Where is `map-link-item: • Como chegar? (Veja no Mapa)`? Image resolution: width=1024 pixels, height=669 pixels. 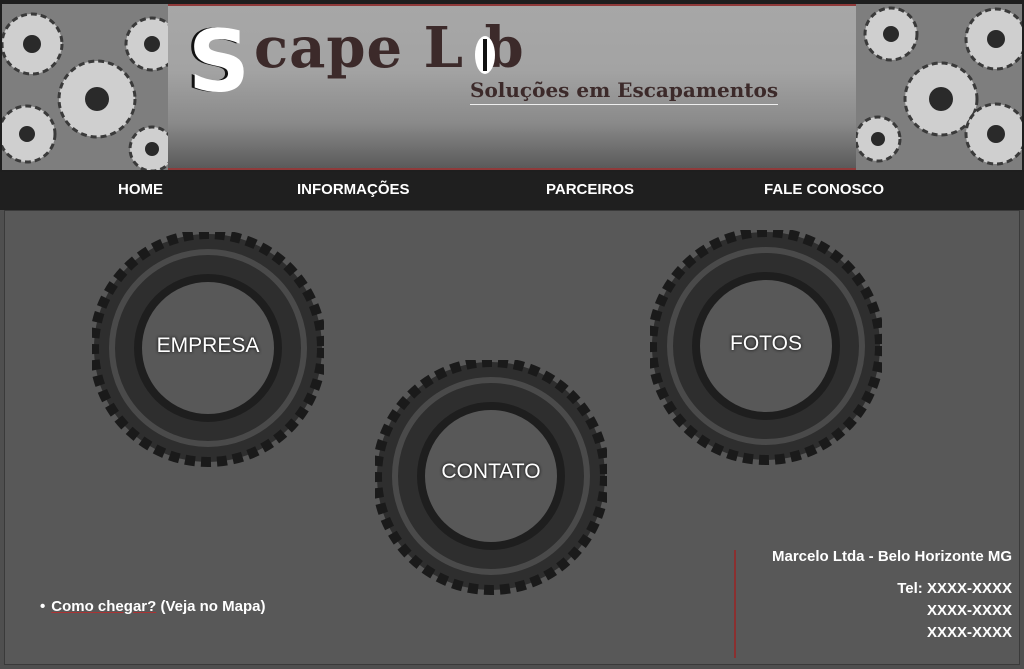 map-link-item: • Como chegar? (Veja no Mapa) is located at coordinates (152, 606).